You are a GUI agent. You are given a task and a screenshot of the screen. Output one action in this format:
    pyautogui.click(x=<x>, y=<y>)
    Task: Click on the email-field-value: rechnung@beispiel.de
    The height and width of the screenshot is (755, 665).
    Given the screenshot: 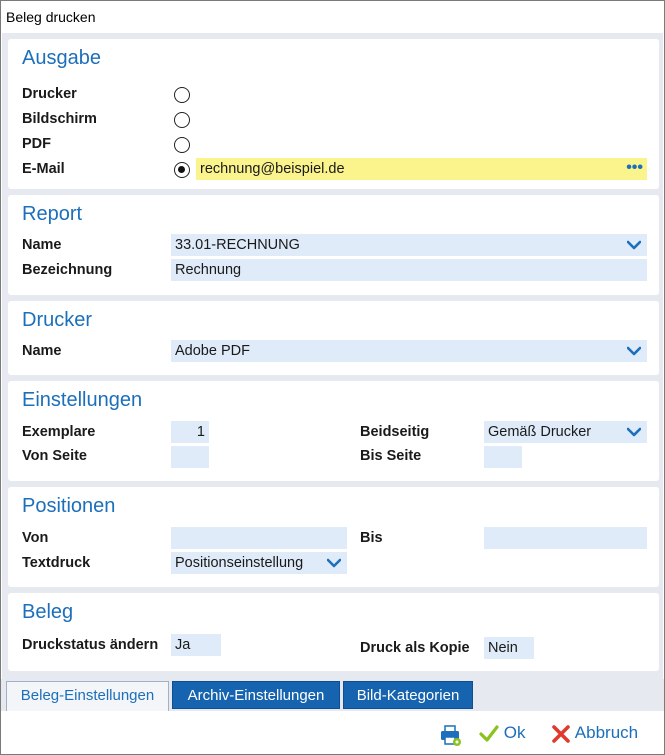 What is the action you would take?
    pyautogui.click(x=272, y=169)
    